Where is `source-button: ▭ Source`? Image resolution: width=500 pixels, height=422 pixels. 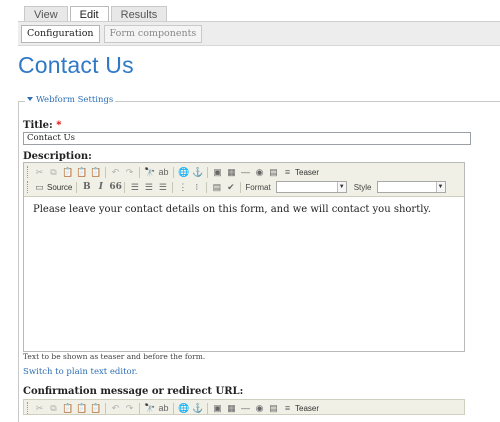
source-button: ▭ Source is located at coordinates (53, 187).